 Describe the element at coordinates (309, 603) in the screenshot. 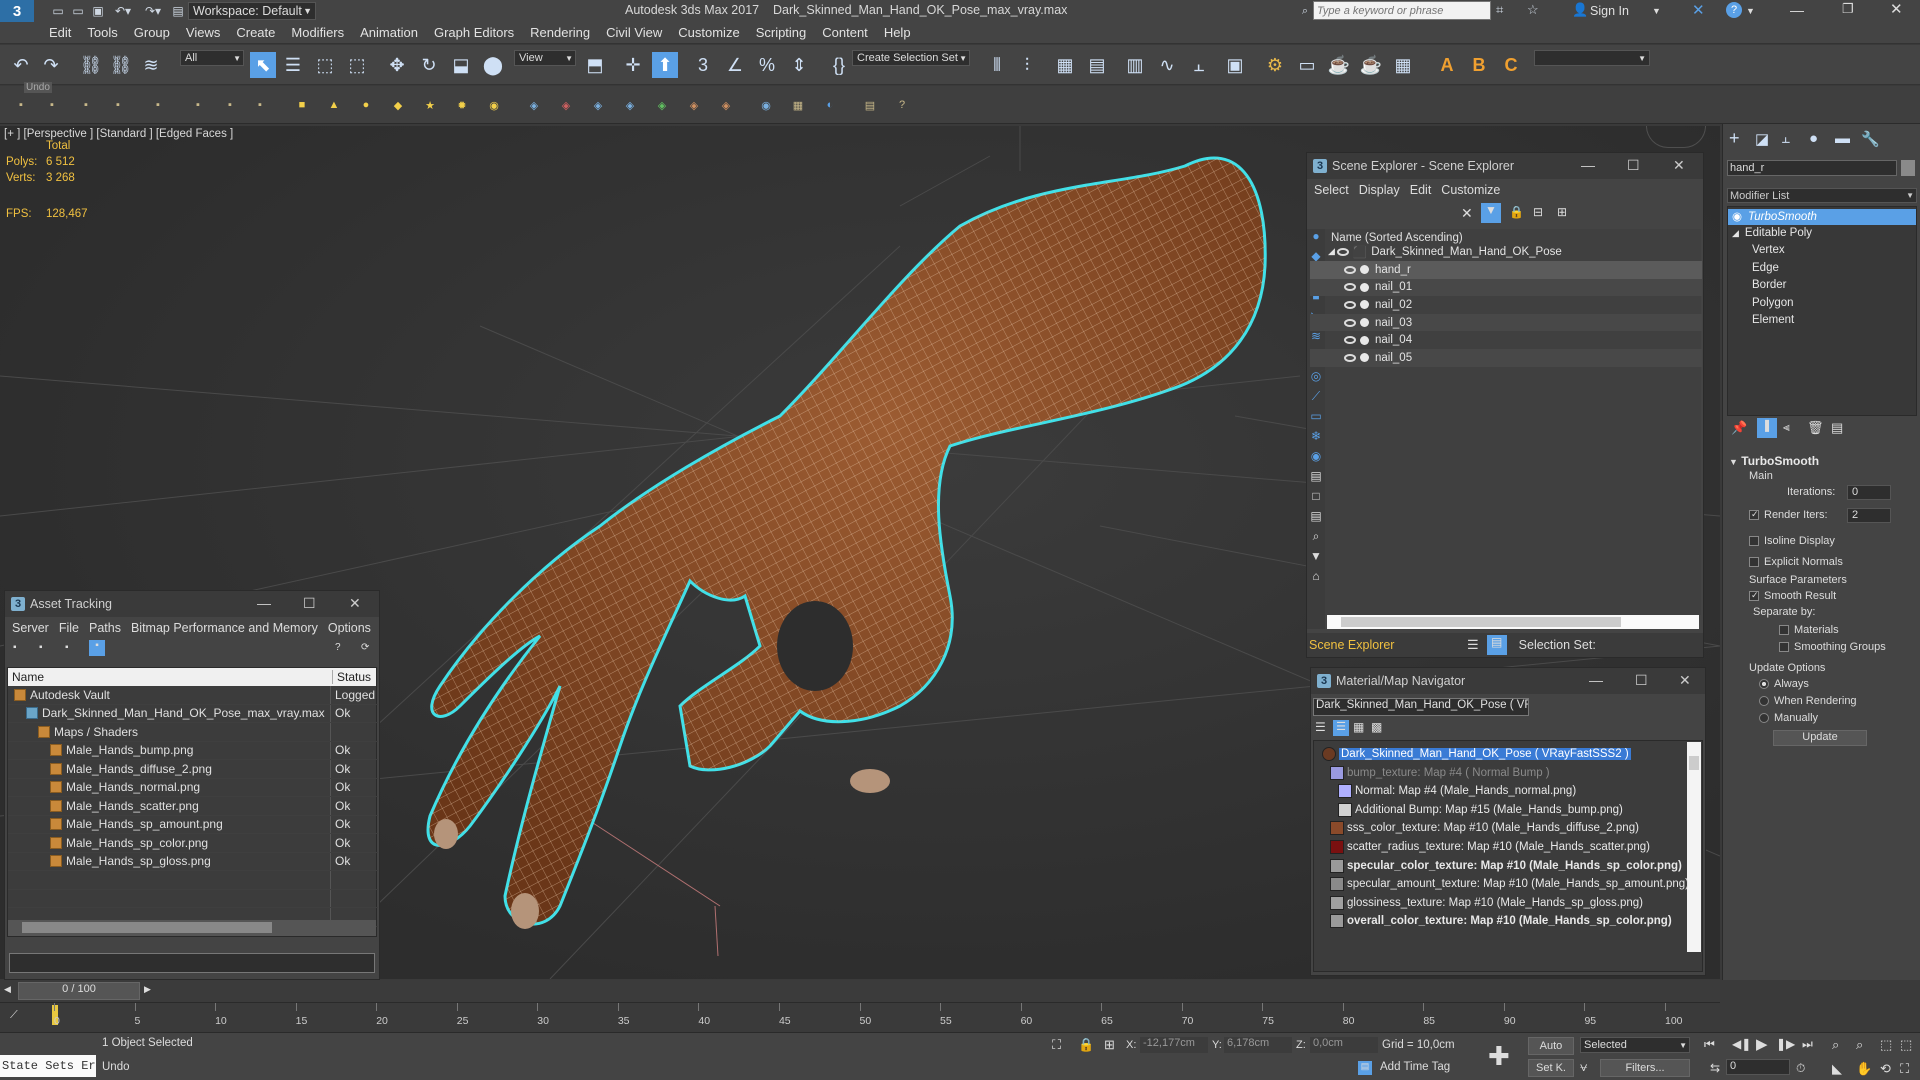

I see `maximize-button: ☐` at that location.